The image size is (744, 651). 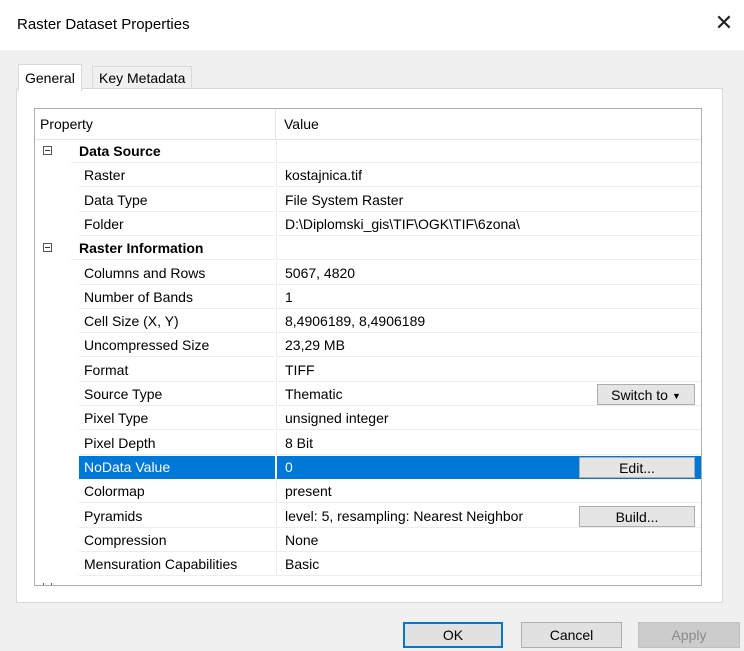 I want to click on property-value: present, so click(x=488, y=492).